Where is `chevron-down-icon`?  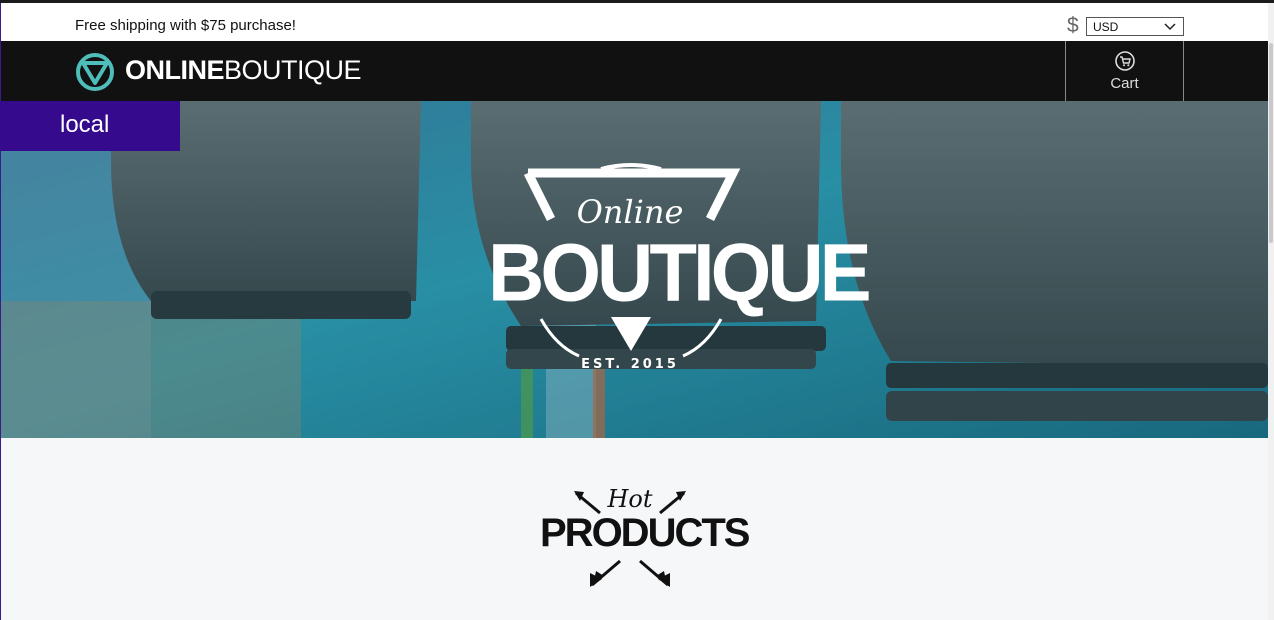
chevron-down-icon is located at coordinates (1170, 27).